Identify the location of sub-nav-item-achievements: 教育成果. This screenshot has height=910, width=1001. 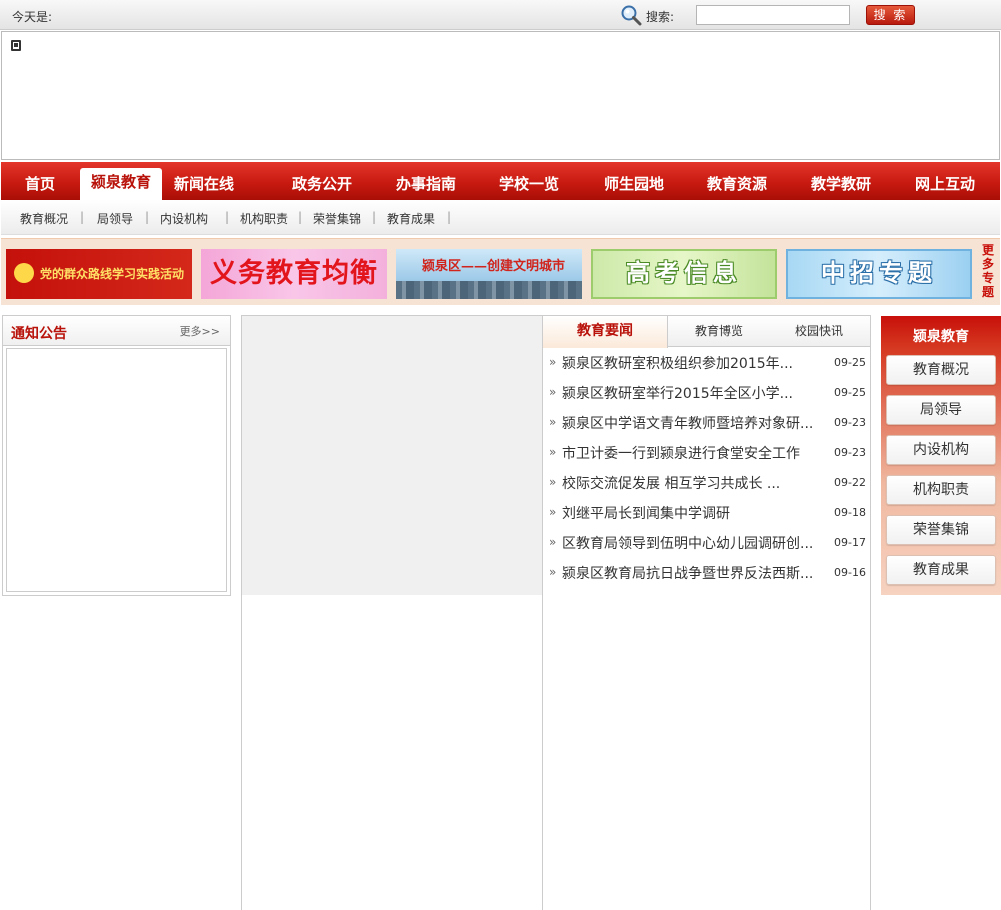
(411, 218).